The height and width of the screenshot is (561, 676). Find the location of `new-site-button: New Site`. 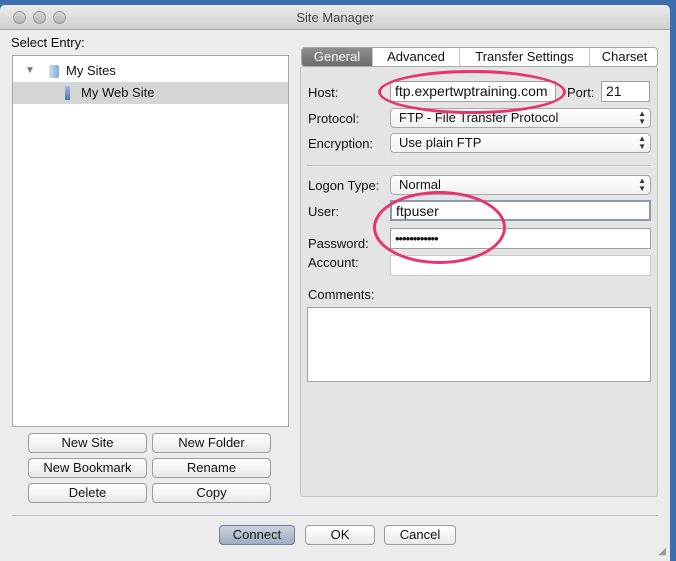

new-site-button: New Site is located at coordinates (87, 443).